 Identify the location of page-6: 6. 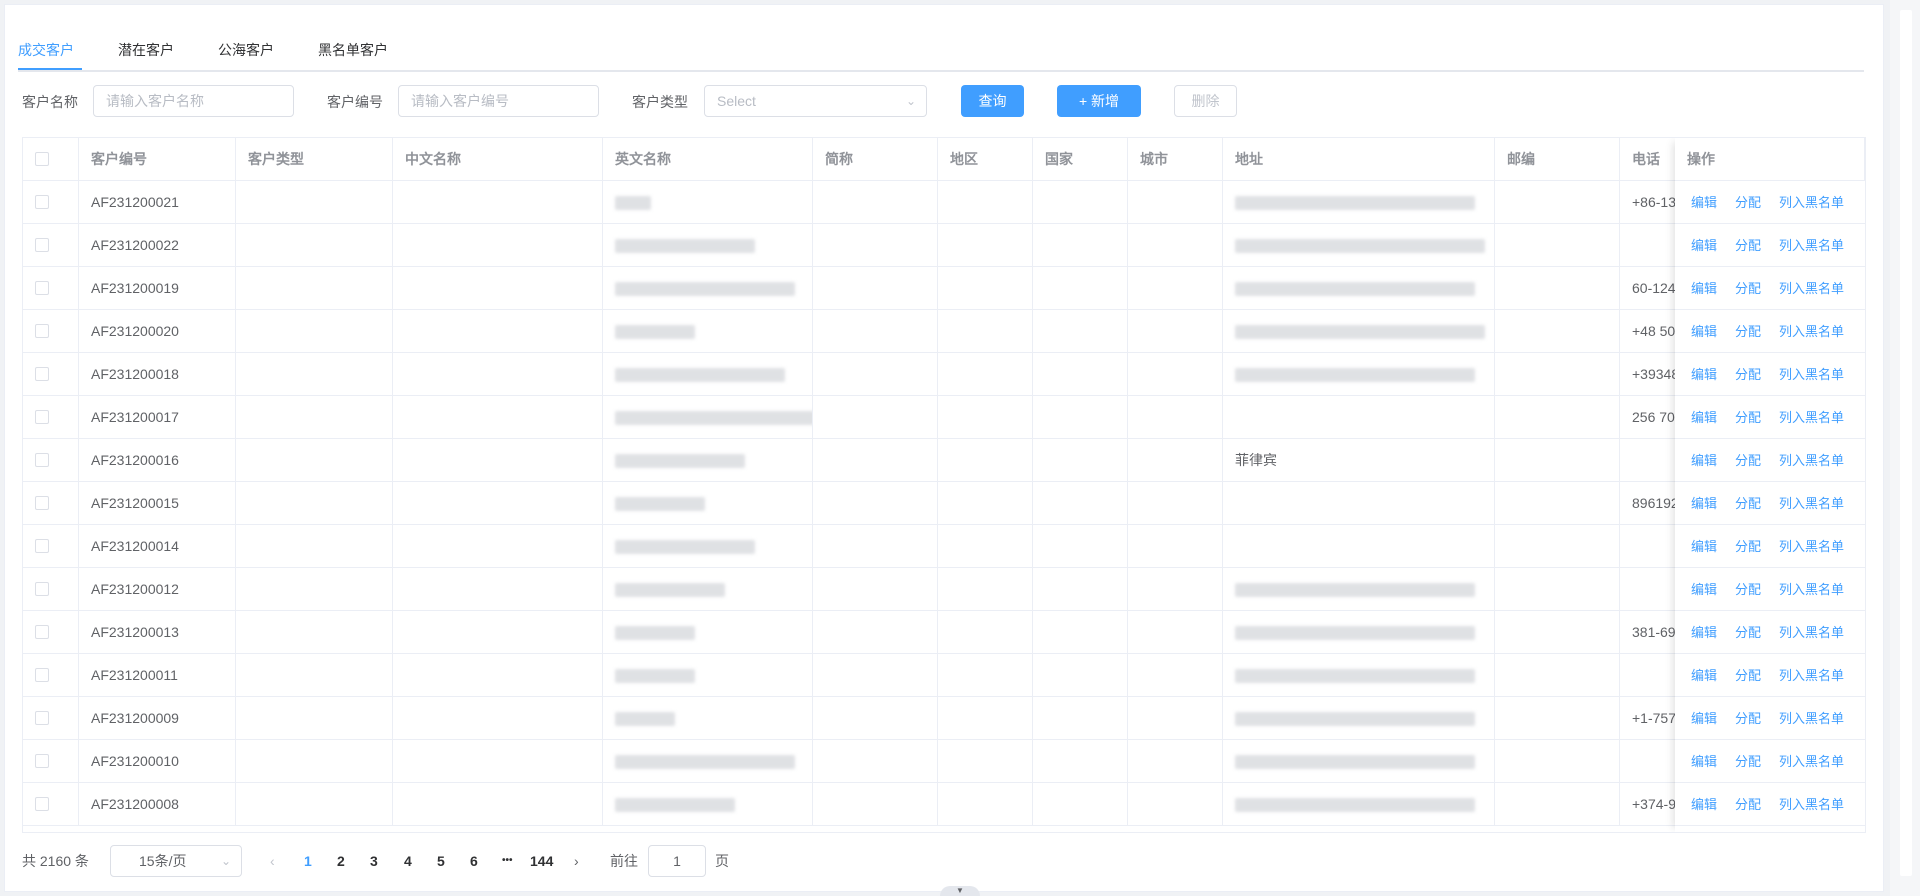
(474, 861).